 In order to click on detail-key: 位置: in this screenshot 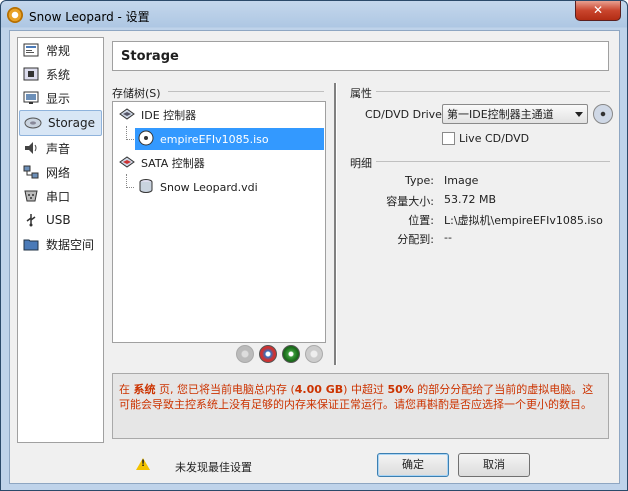, I will do `click(421, 220)`.